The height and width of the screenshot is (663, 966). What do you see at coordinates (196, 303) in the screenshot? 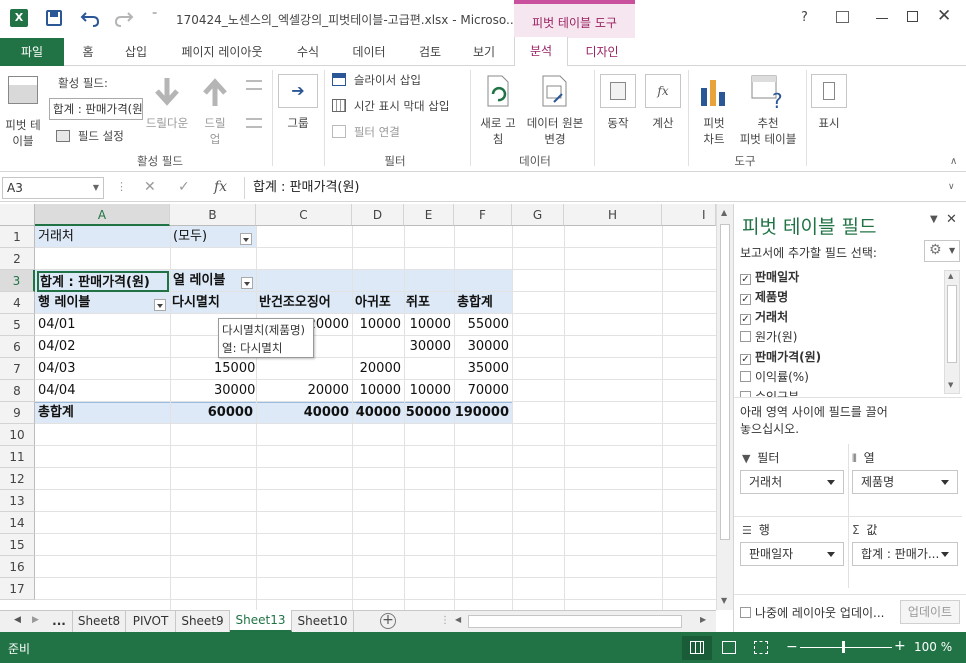
I see `cell-b4: 다시멸치` at bounding box center [196, 303].